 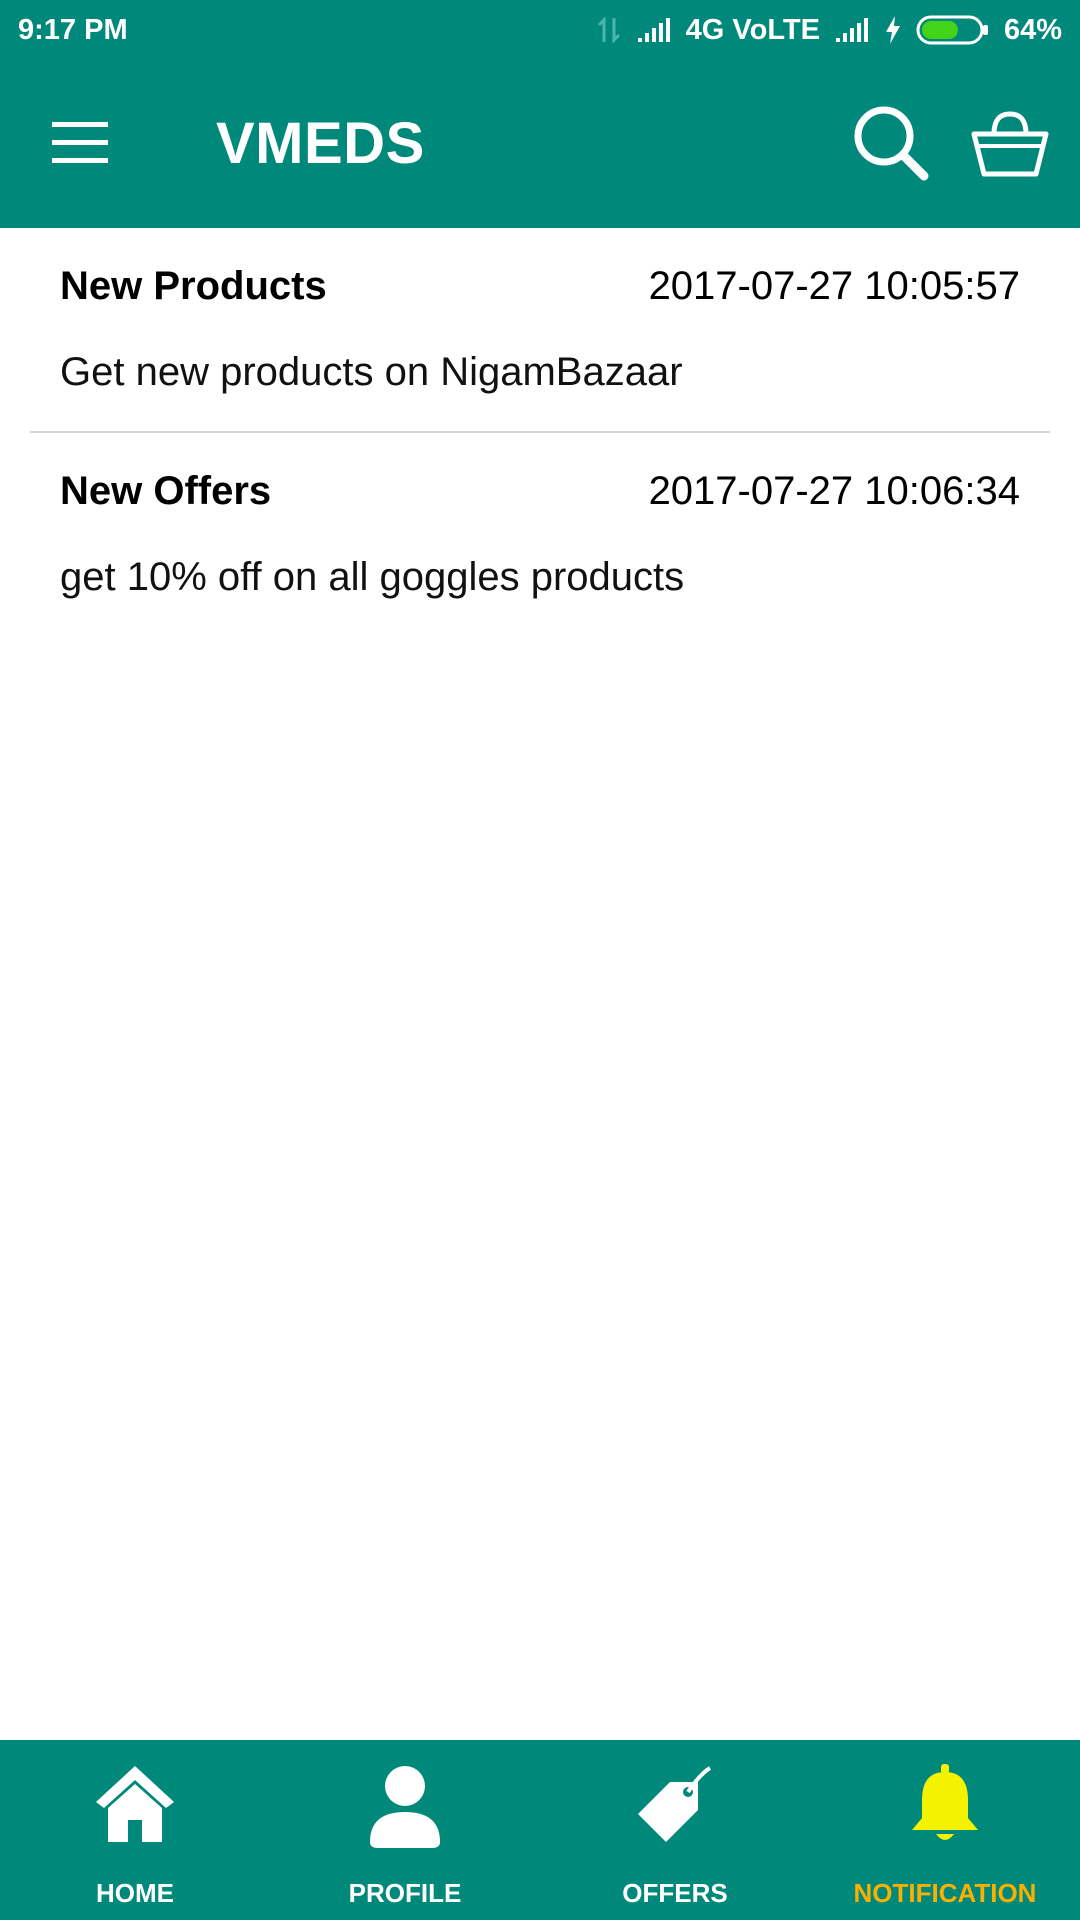 I want to click on battery-icon, so click(x=953, y=30).